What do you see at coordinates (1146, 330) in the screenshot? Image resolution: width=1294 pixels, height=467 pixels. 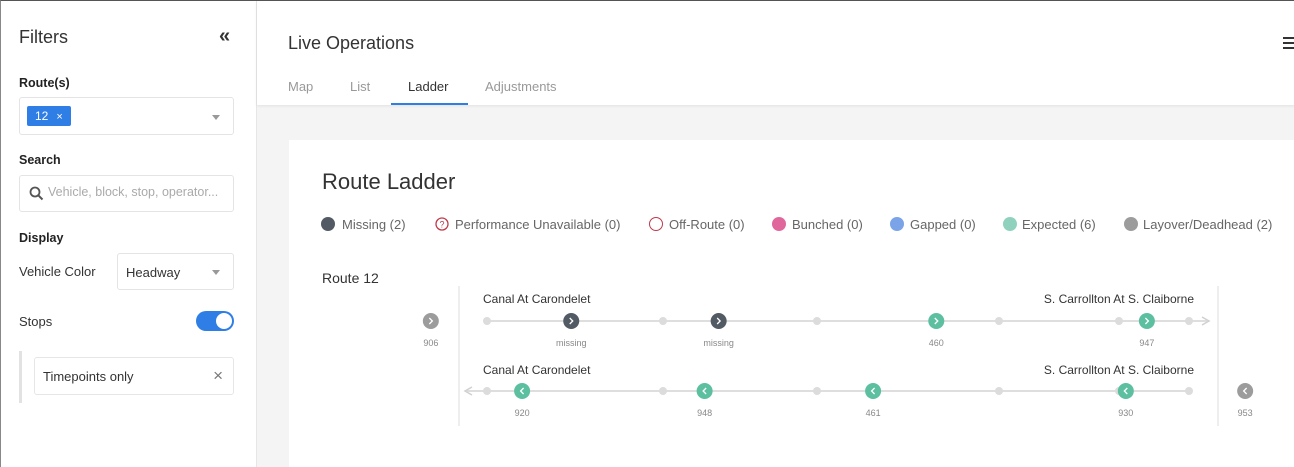 I see `vehicle-marker: 947` at bounding box center [1146, 330].